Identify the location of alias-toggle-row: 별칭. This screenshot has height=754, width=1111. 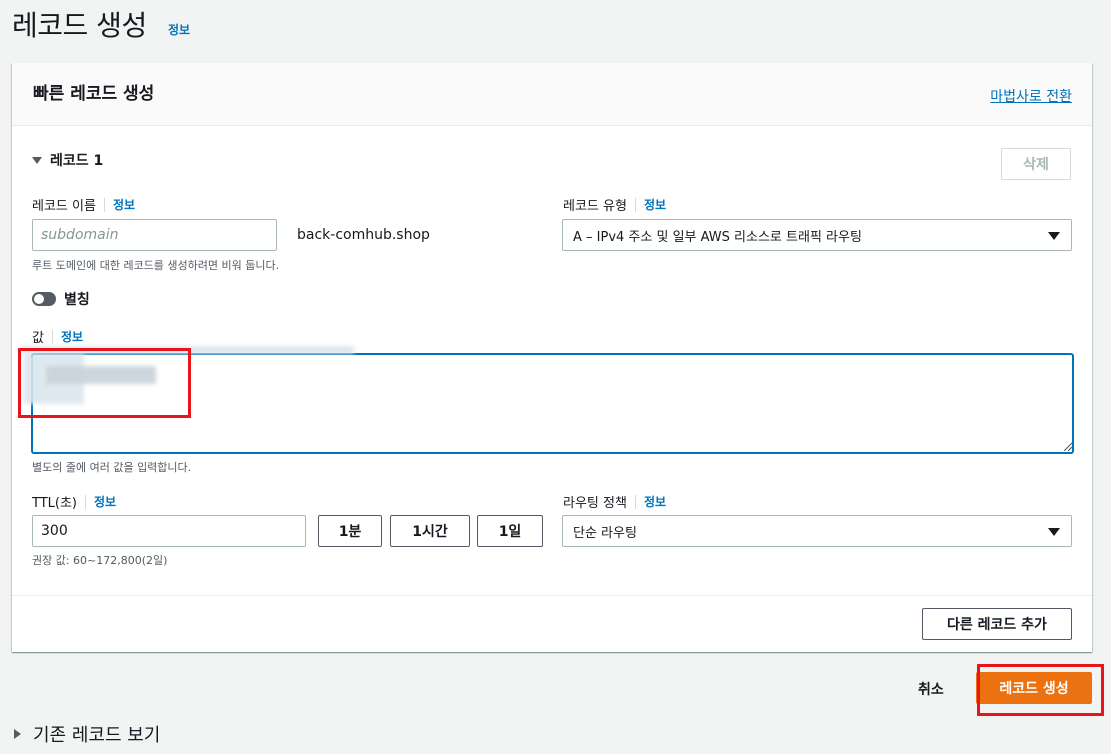
(61, 299).